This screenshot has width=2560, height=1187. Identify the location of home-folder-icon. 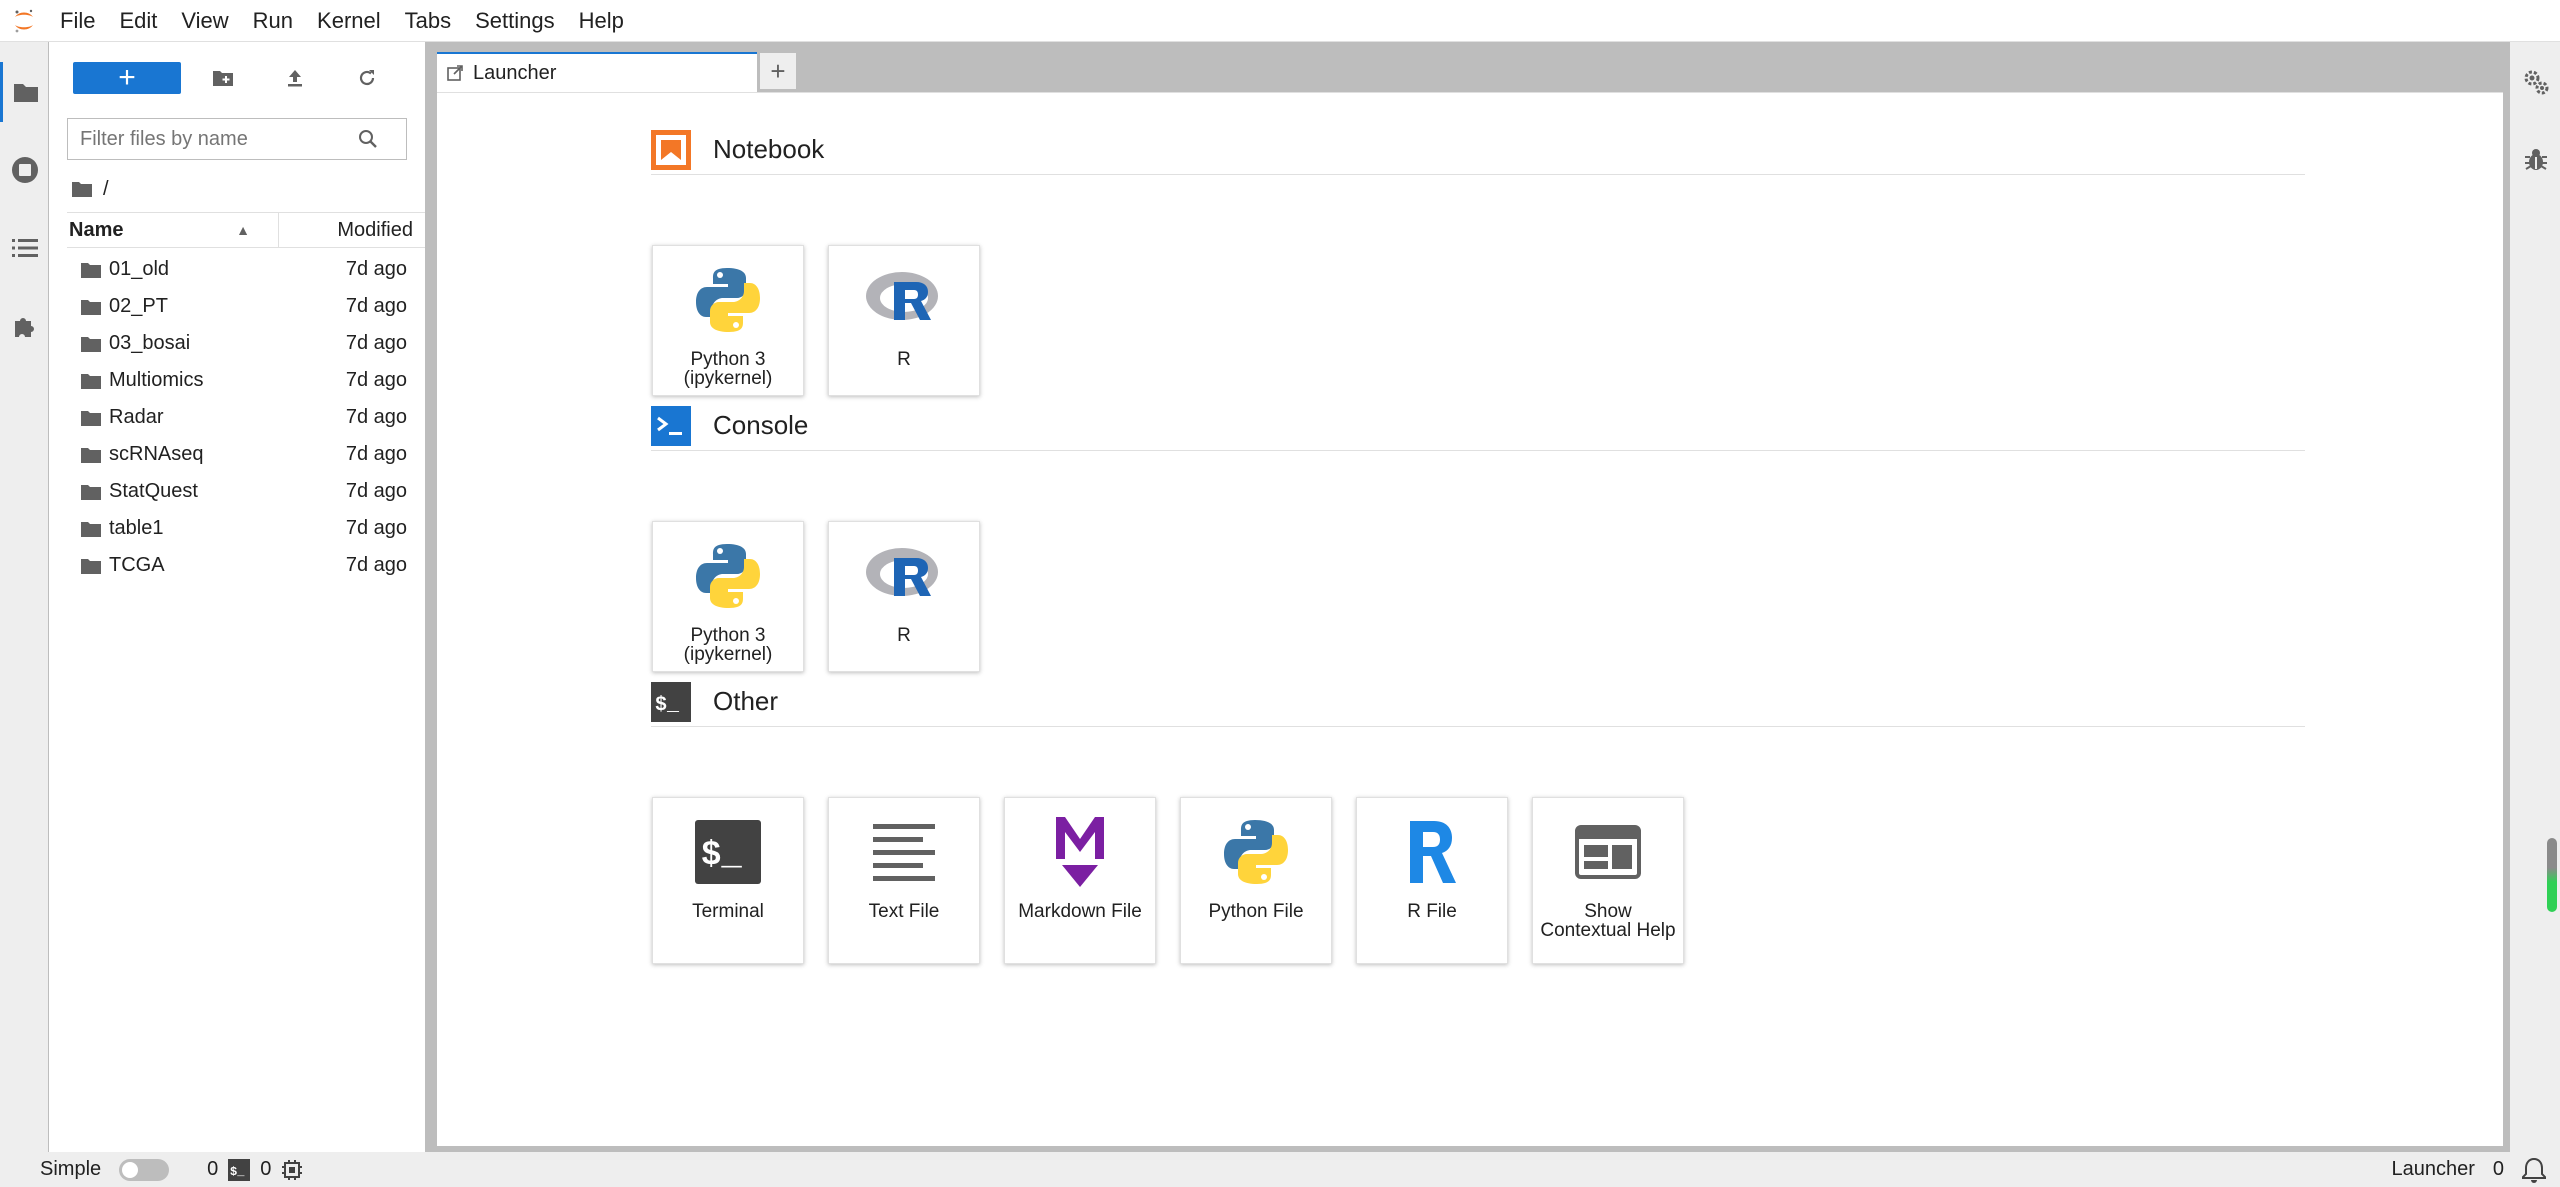
(82, 189).